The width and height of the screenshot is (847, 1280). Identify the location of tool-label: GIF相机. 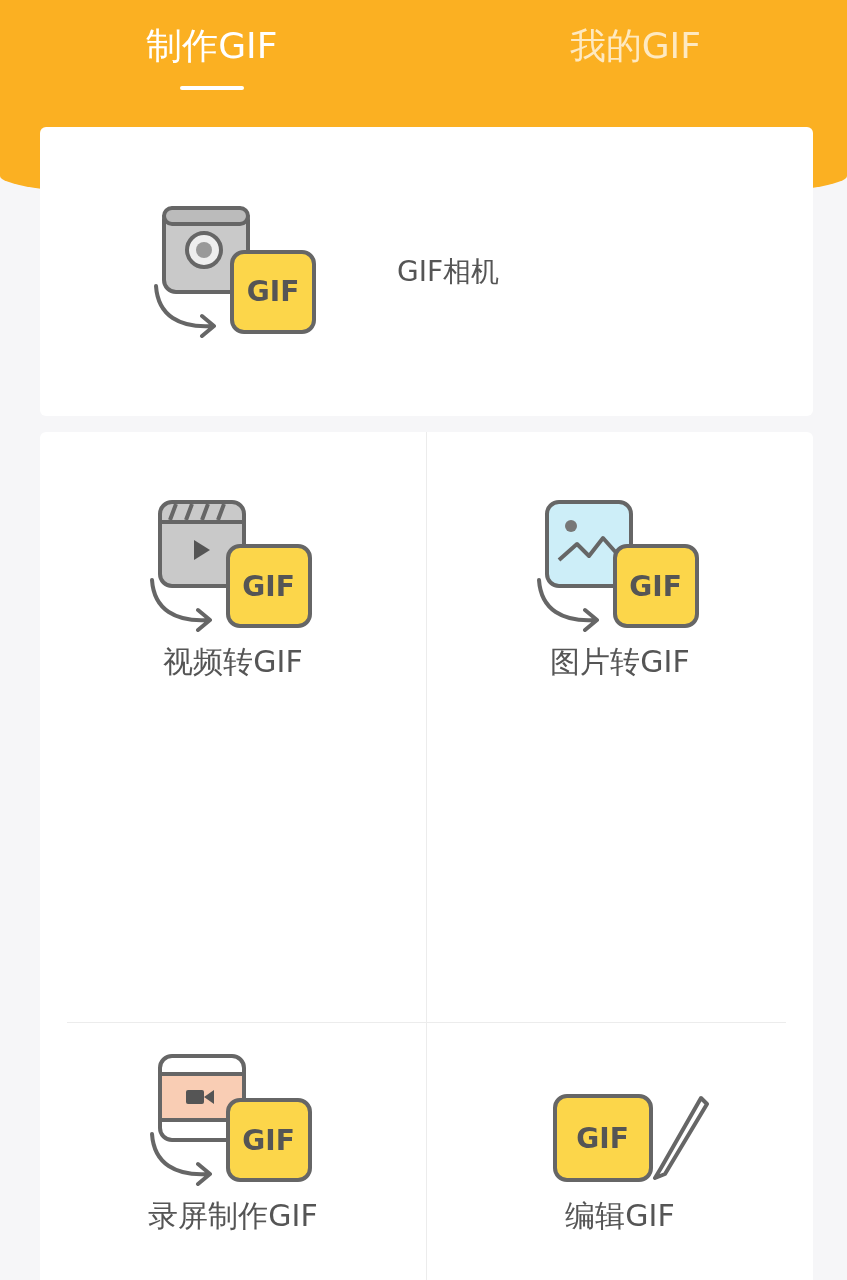
(448, 271).